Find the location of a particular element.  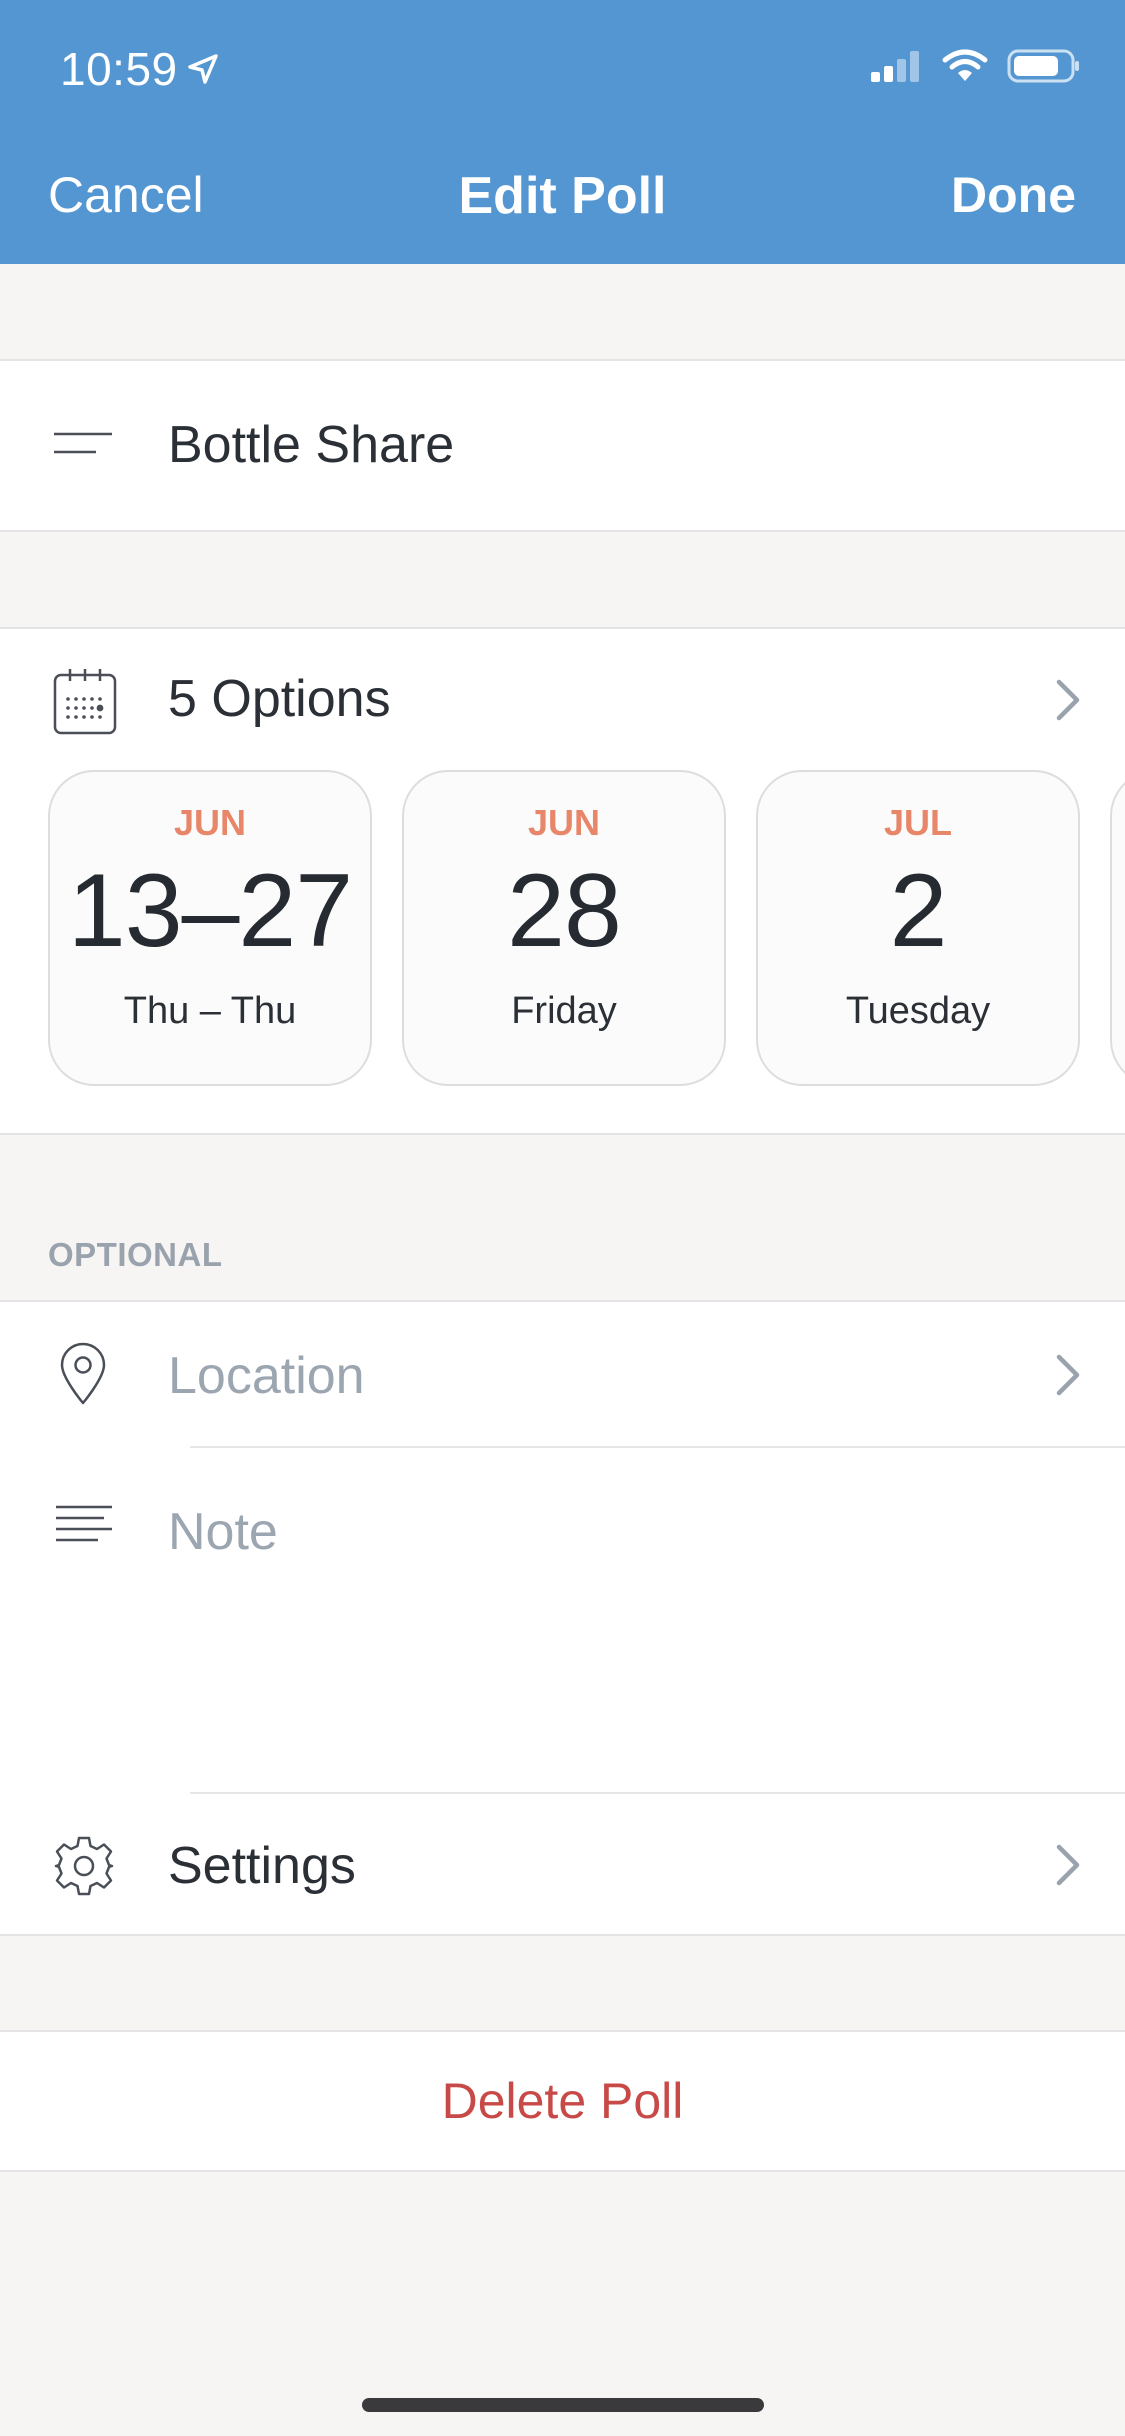

delete-poll-button: Delete Poll is located at coordinates (562, 2101).